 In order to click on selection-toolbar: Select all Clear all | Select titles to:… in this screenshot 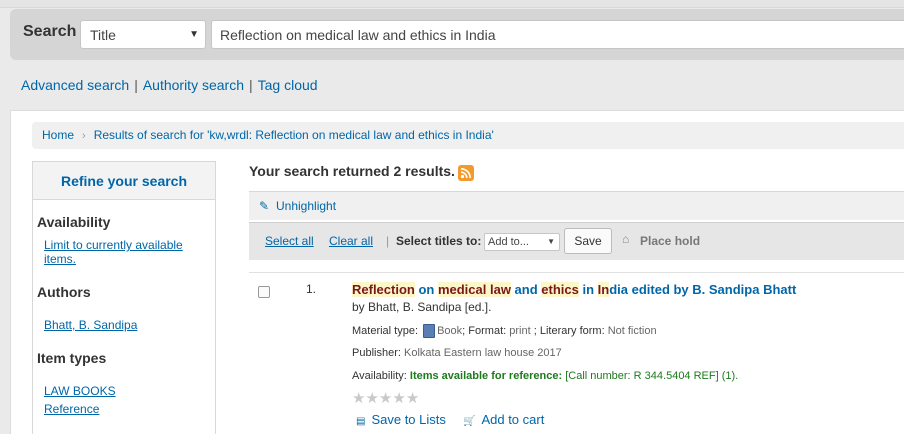, I will do `click(576, 241)`.